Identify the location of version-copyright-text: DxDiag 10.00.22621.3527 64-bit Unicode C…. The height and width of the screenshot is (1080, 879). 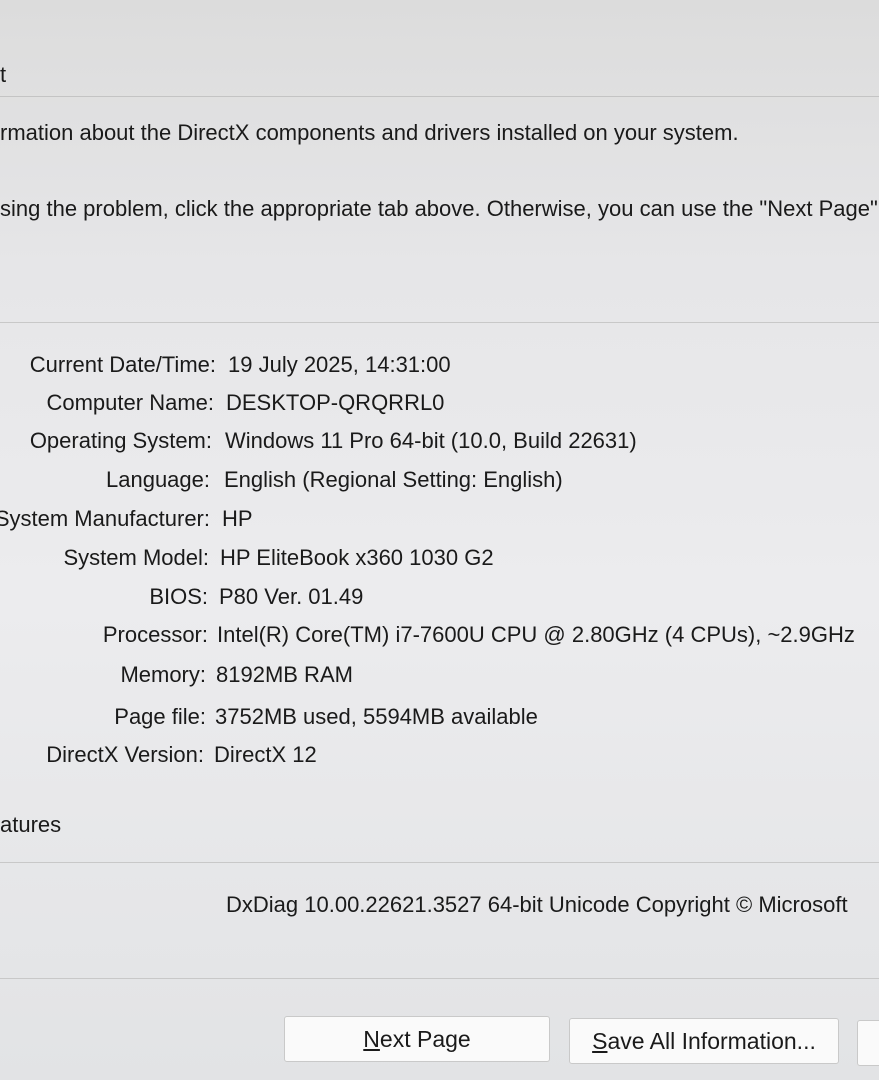
(537, 904).